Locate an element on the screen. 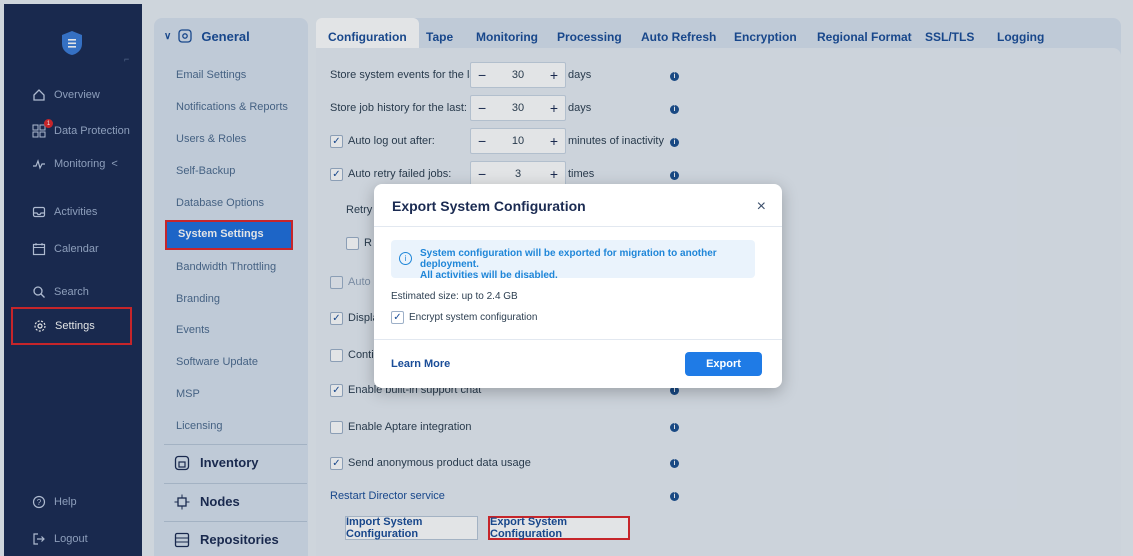 The image size is (1133, 556). learn-more-link: Learn More is located at coordinates (420, 364).